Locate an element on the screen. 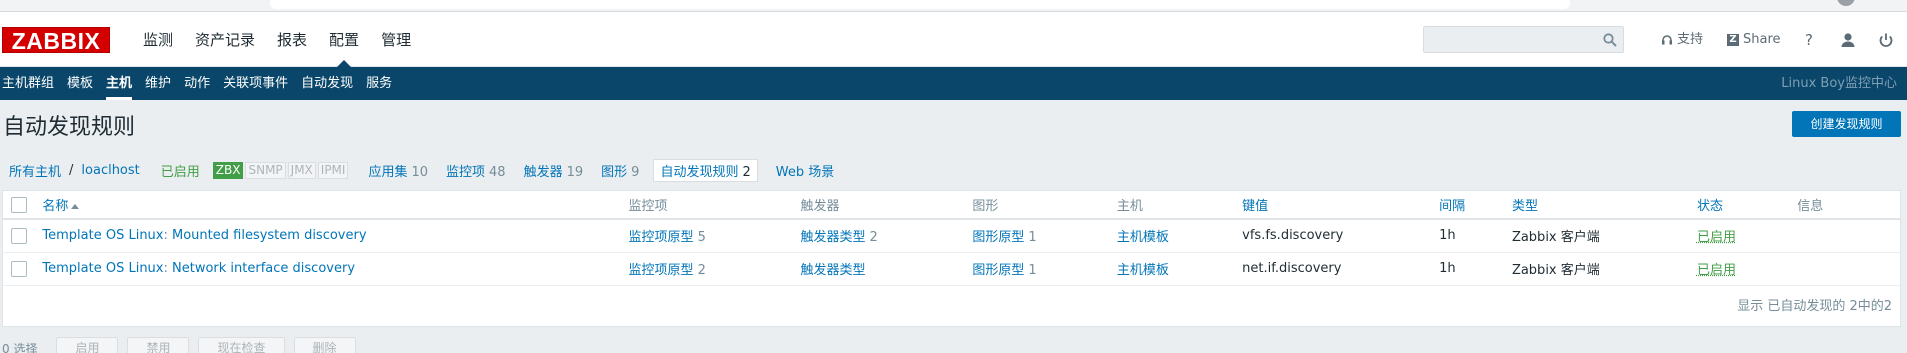 The height and width of the screenshot is (353, 1907). column-type-label: 类型 is located at coordinates (1525, 206).